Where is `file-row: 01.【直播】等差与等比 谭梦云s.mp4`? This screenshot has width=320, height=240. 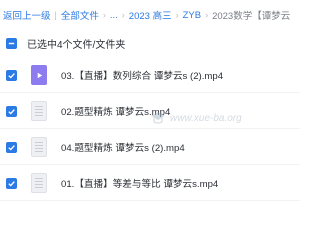
file-row: 01.【直播】等差与等比 谭梦云s.mp4 is located at coordinates (150, 183).